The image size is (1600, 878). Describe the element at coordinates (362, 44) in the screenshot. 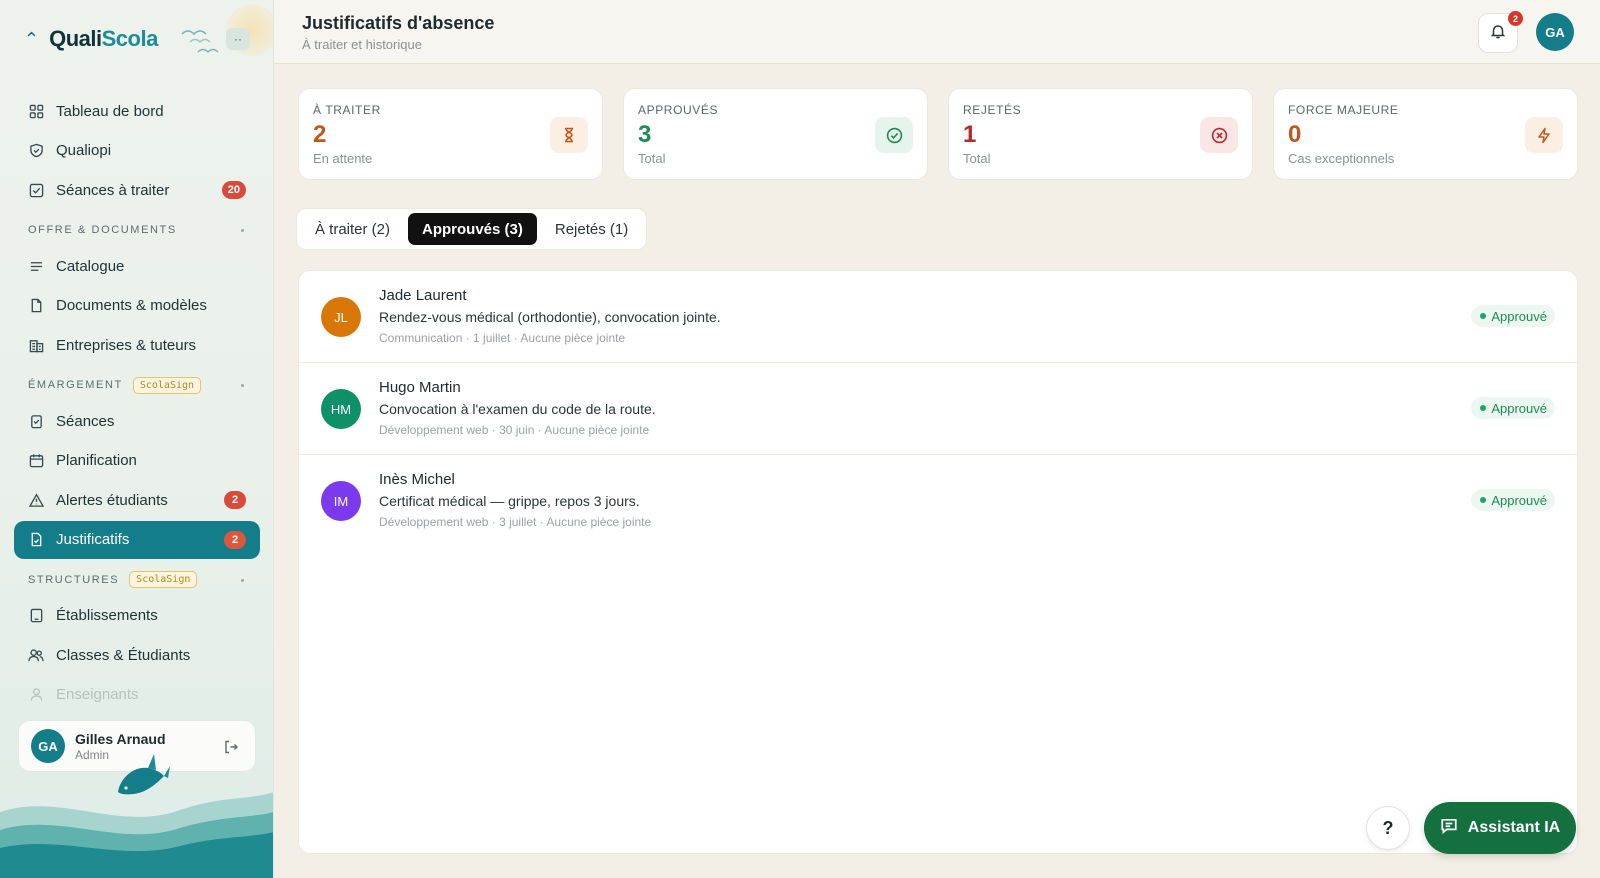

I see `page-subtitle: À traiter et historique` at that location.